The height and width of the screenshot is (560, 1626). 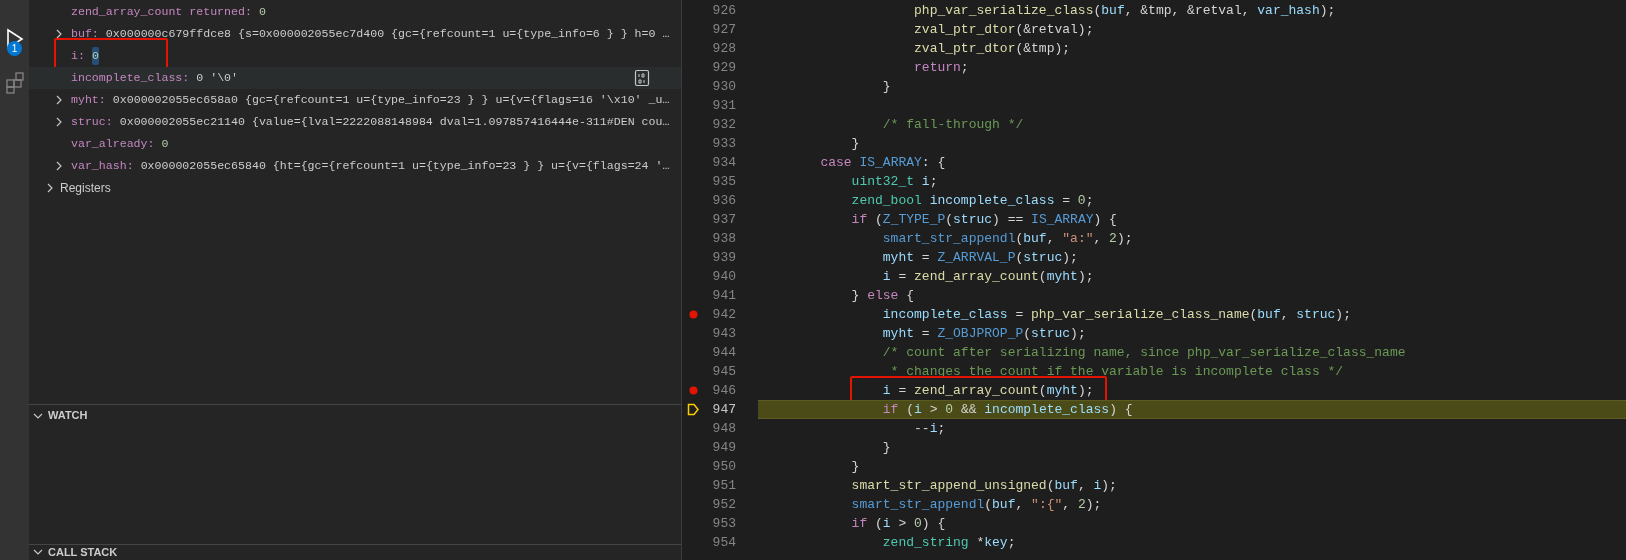 I want to click on line-number: 948, so click(x=723, y=428).